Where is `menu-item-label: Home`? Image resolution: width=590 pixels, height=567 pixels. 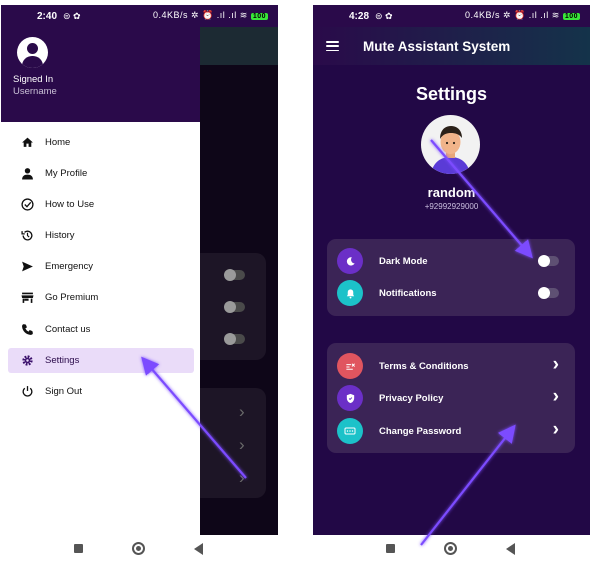
menu-item-label: Home is located at coordinates (58, 142).